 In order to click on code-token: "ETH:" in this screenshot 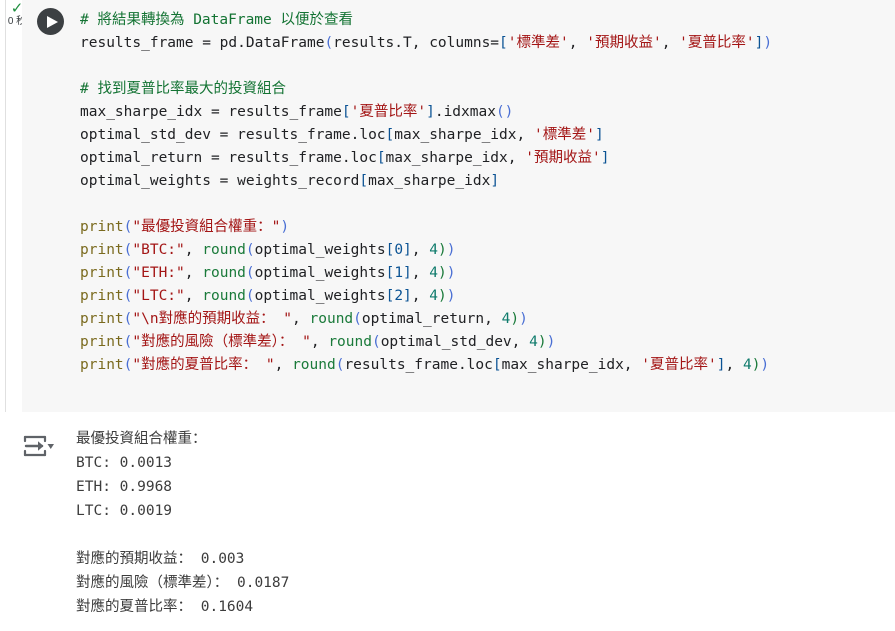, I will do `click(158, 273)`.